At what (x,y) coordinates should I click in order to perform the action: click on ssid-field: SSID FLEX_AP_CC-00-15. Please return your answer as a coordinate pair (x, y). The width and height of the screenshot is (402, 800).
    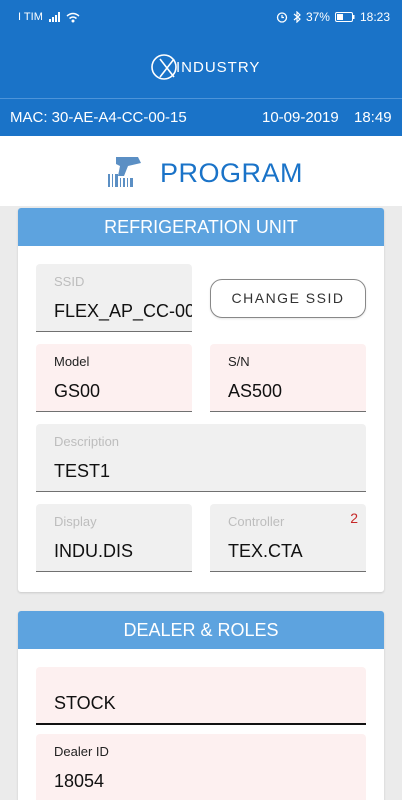
    Looking at the image, I should click on (114, 298).